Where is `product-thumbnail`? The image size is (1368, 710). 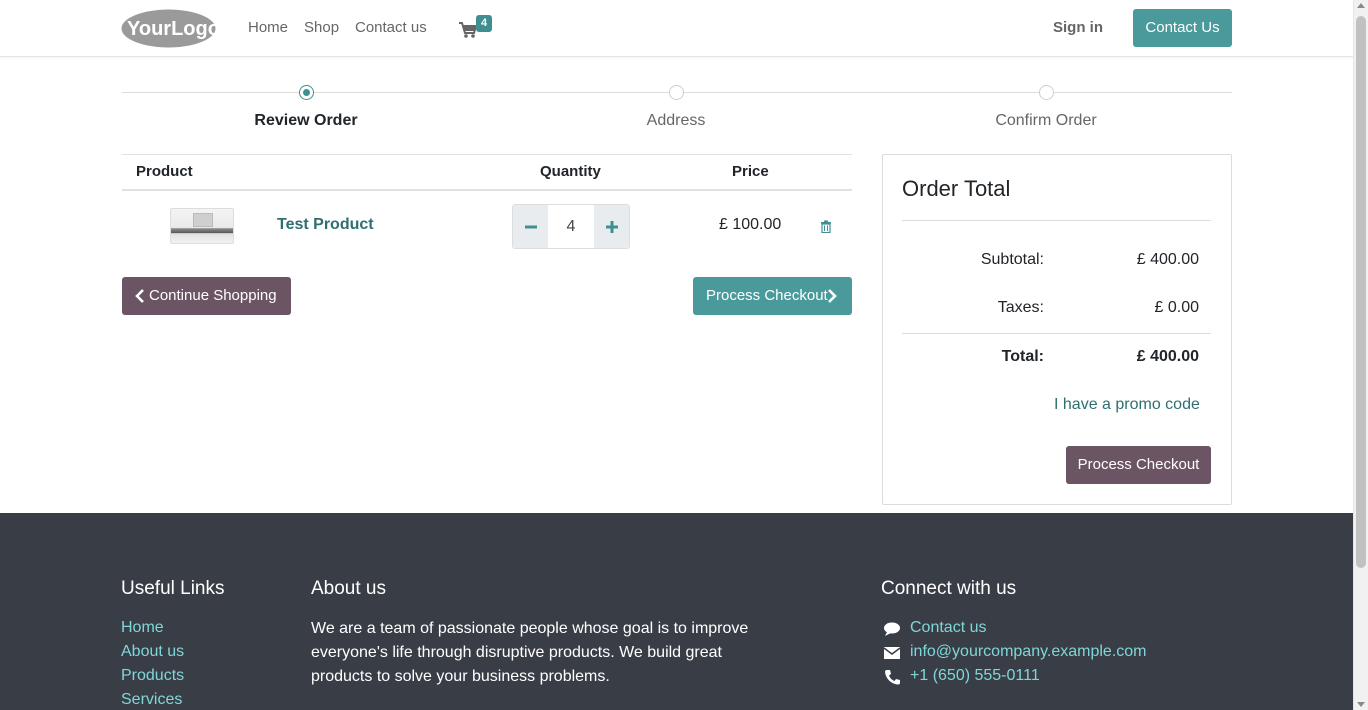
product-thumbnail is located at coordinates (202, 226).